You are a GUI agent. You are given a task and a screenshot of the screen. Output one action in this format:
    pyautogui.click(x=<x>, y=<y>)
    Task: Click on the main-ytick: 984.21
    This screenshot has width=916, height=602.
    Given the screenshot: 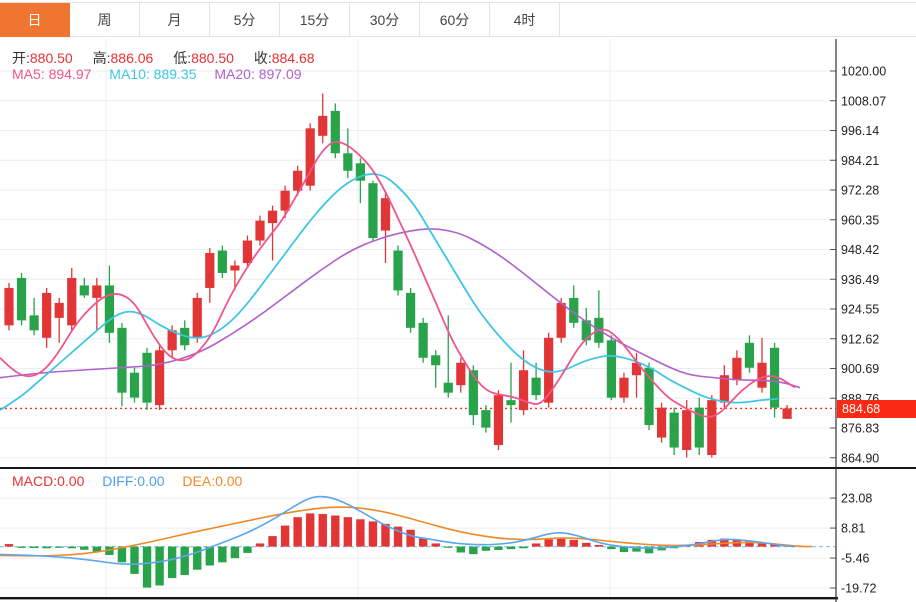 What is the action you would take?
    pyautogui.click(x=860, y=161)
    